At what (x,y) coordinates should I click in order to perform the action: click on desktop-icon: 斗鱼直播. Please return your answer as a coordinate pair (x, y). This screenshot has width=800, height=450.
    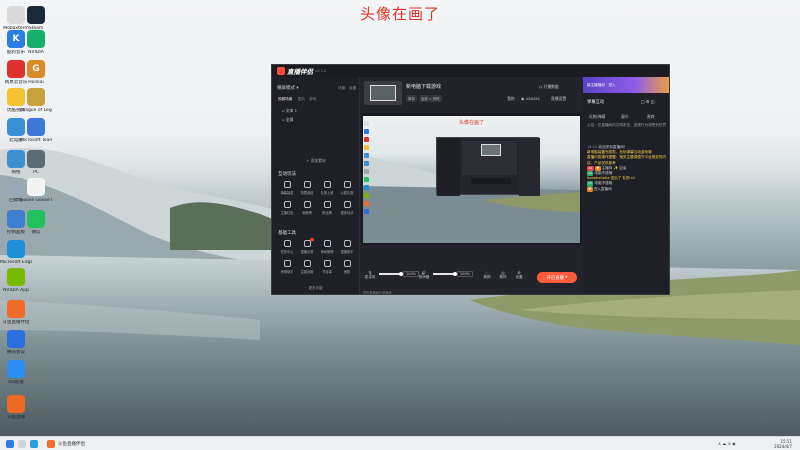
    Looking at the image, I should click on (16, 407).